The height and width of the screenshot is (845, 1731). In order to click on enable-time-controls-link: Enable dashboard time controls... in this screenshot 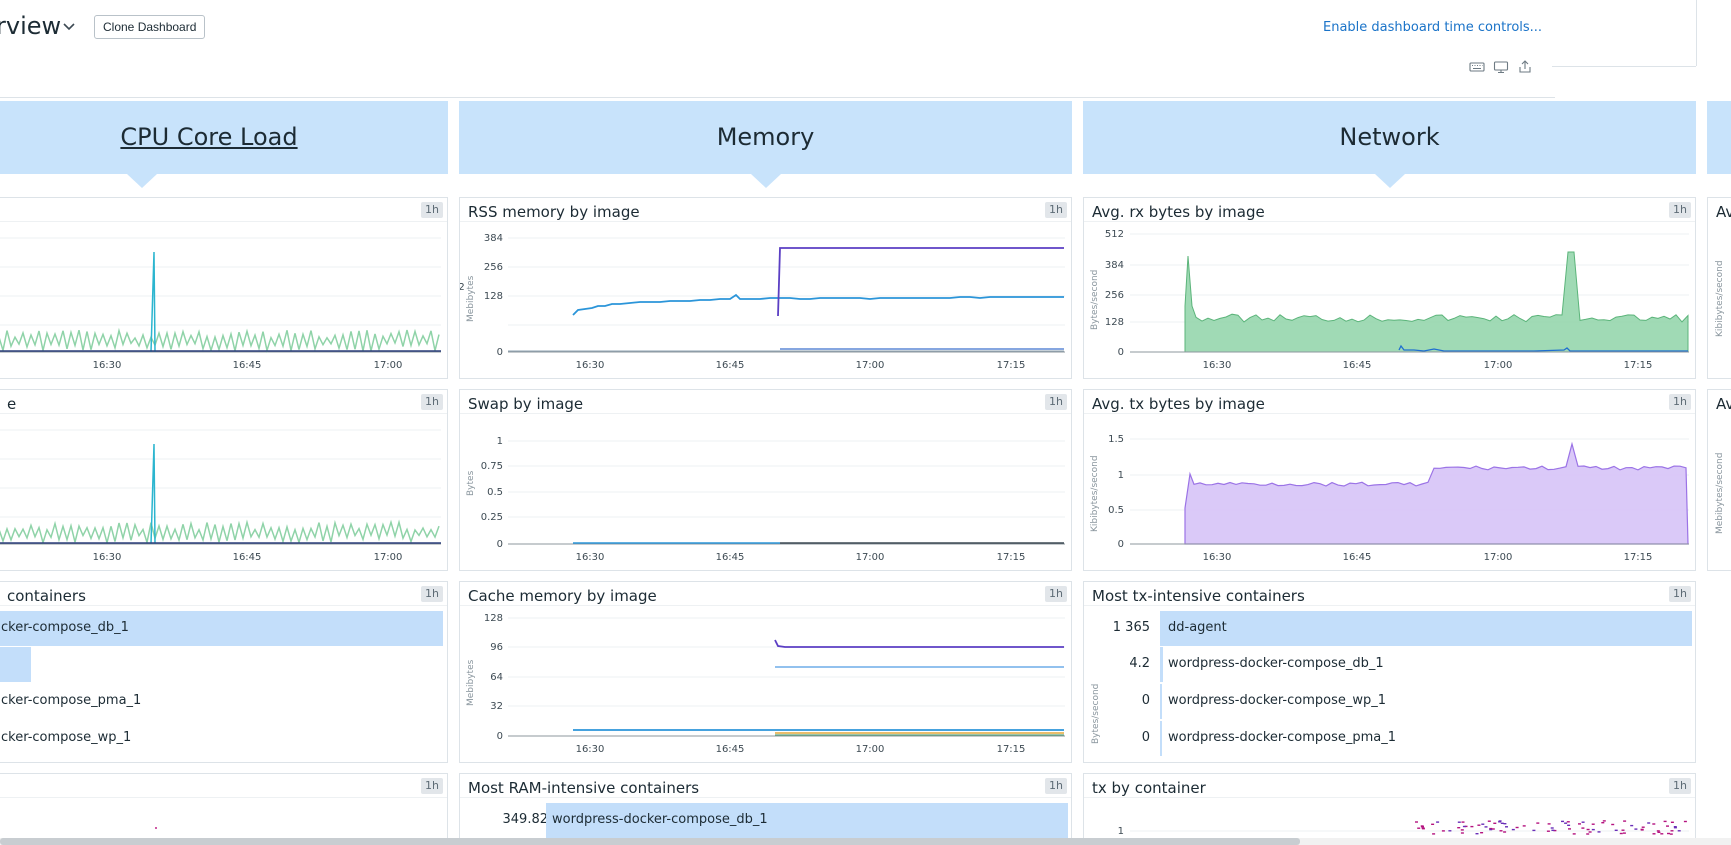, I will do `click(1432, 27)`.